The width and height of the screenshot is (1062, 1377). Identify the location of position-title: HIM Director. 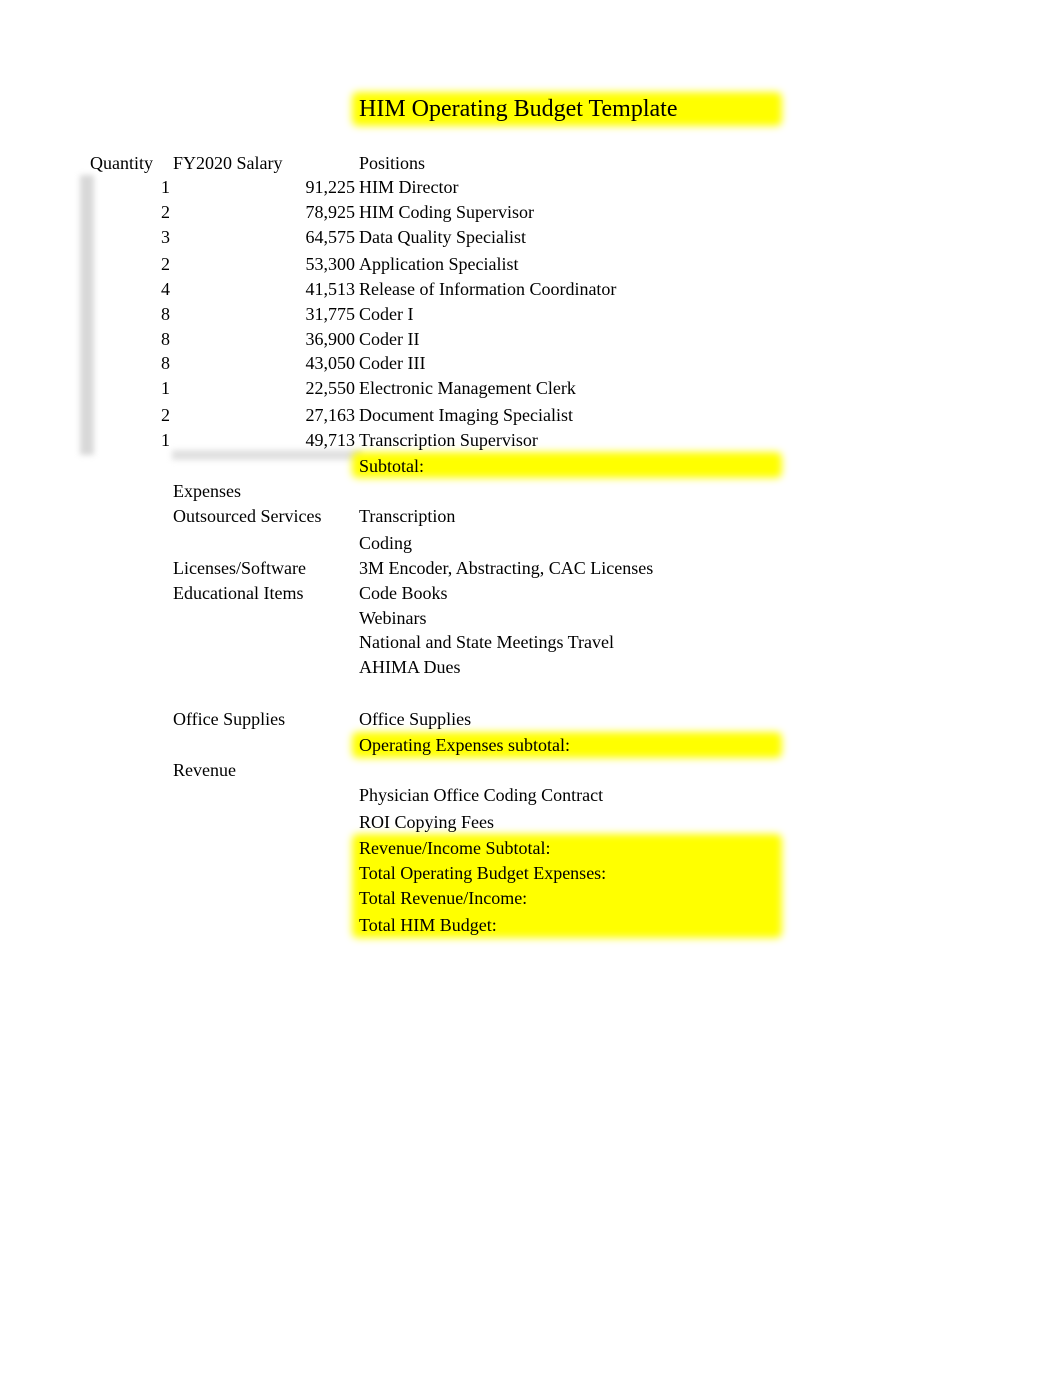
(409, 187).